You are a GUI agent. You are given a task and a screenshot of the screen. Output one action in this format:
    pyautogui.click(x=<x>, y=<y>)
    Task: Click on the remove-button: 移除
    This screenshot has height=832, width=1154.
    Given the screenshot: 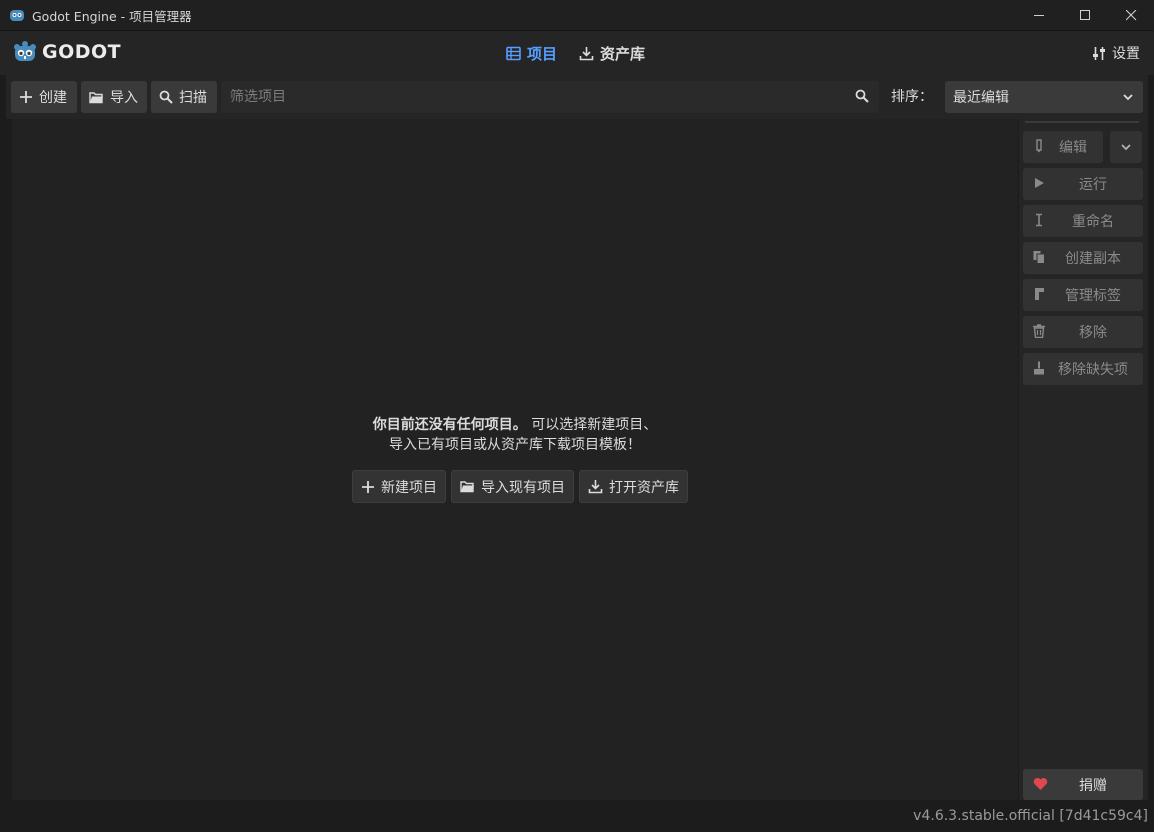 What is the action you would take?
    pyautogui.click(x=1083, y=332)
    